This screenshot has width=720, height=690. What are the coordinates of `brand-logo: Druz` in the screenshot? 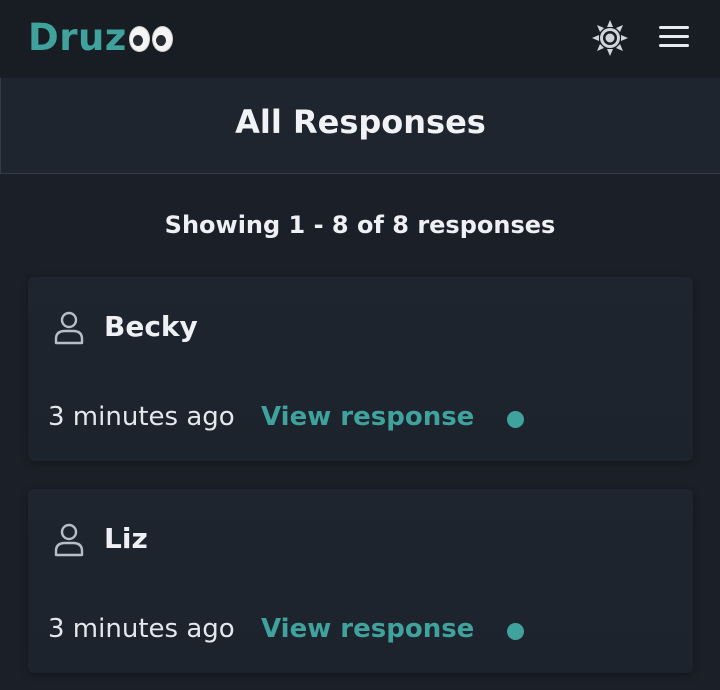 It's located at (101, 37).